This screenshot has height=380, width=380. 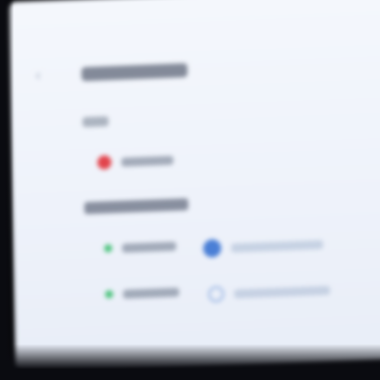 What do you see at coordinates (190, 362) in the screenshot?
I see `background-bottom` at bounding box center [190, 362].